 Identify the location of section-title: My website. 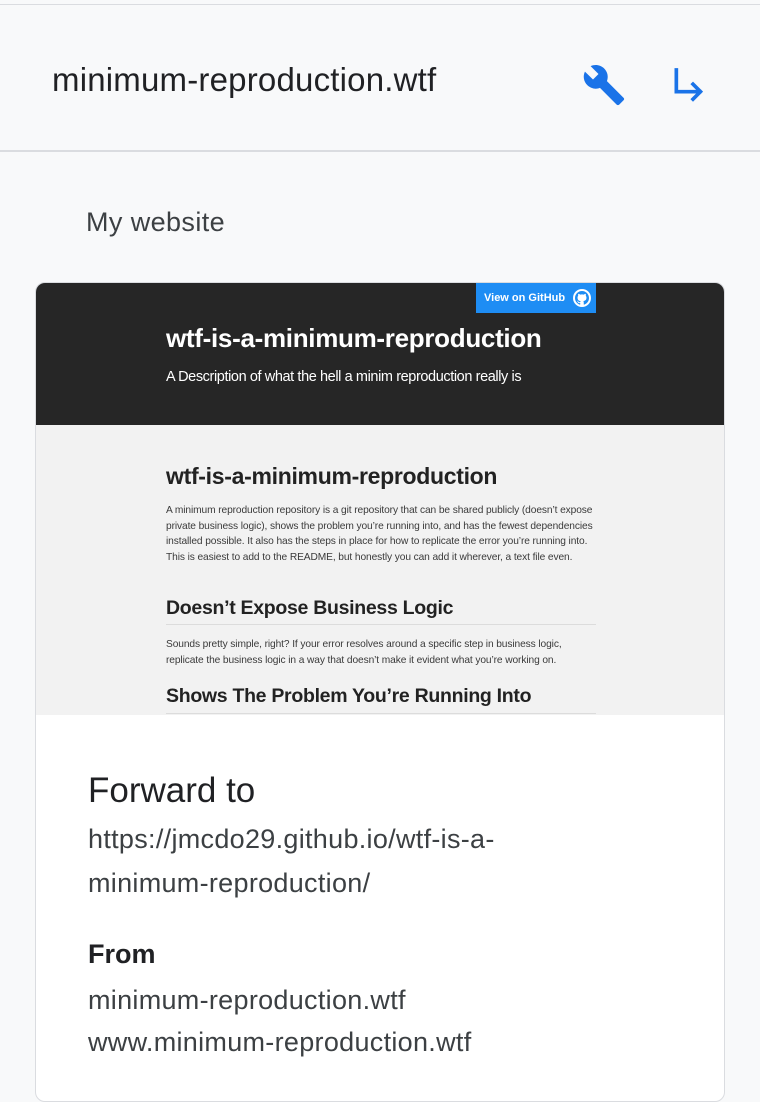
(156, 222).